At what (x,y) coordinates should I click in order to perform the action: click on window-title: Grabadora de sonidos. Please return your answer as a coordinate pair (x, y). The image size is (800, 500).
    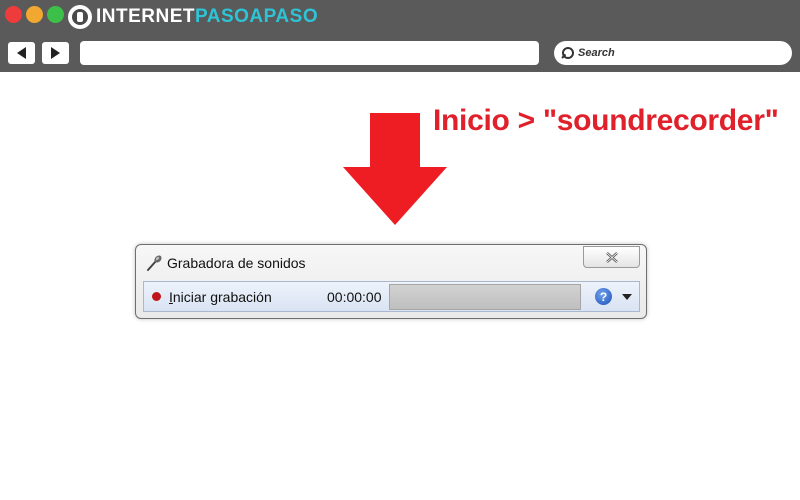
    Looking at the image, I should click on (236, 263).